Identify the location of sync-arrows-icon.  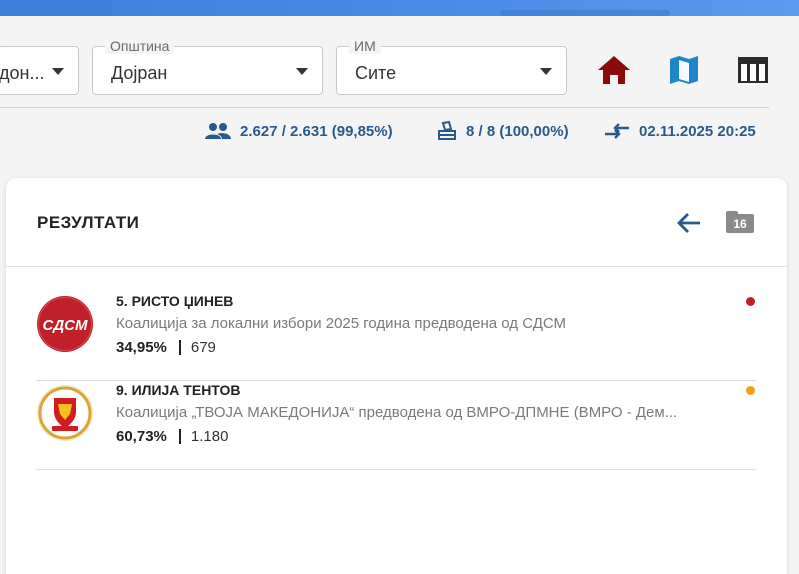
(617, 131).